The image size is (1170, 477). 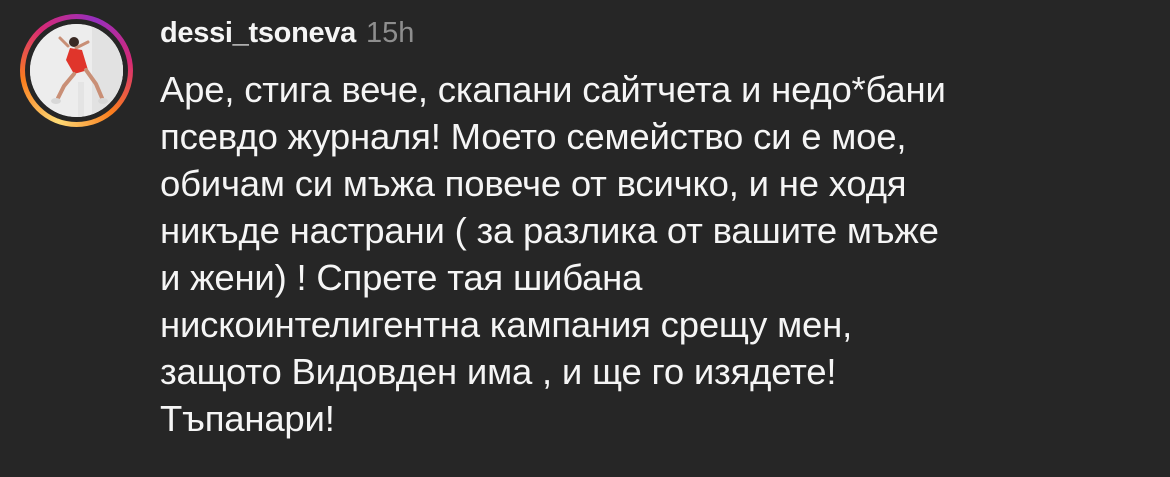 I want to click on comment-header: dessi_tsoneva 15h, so click(x=287, y=35).